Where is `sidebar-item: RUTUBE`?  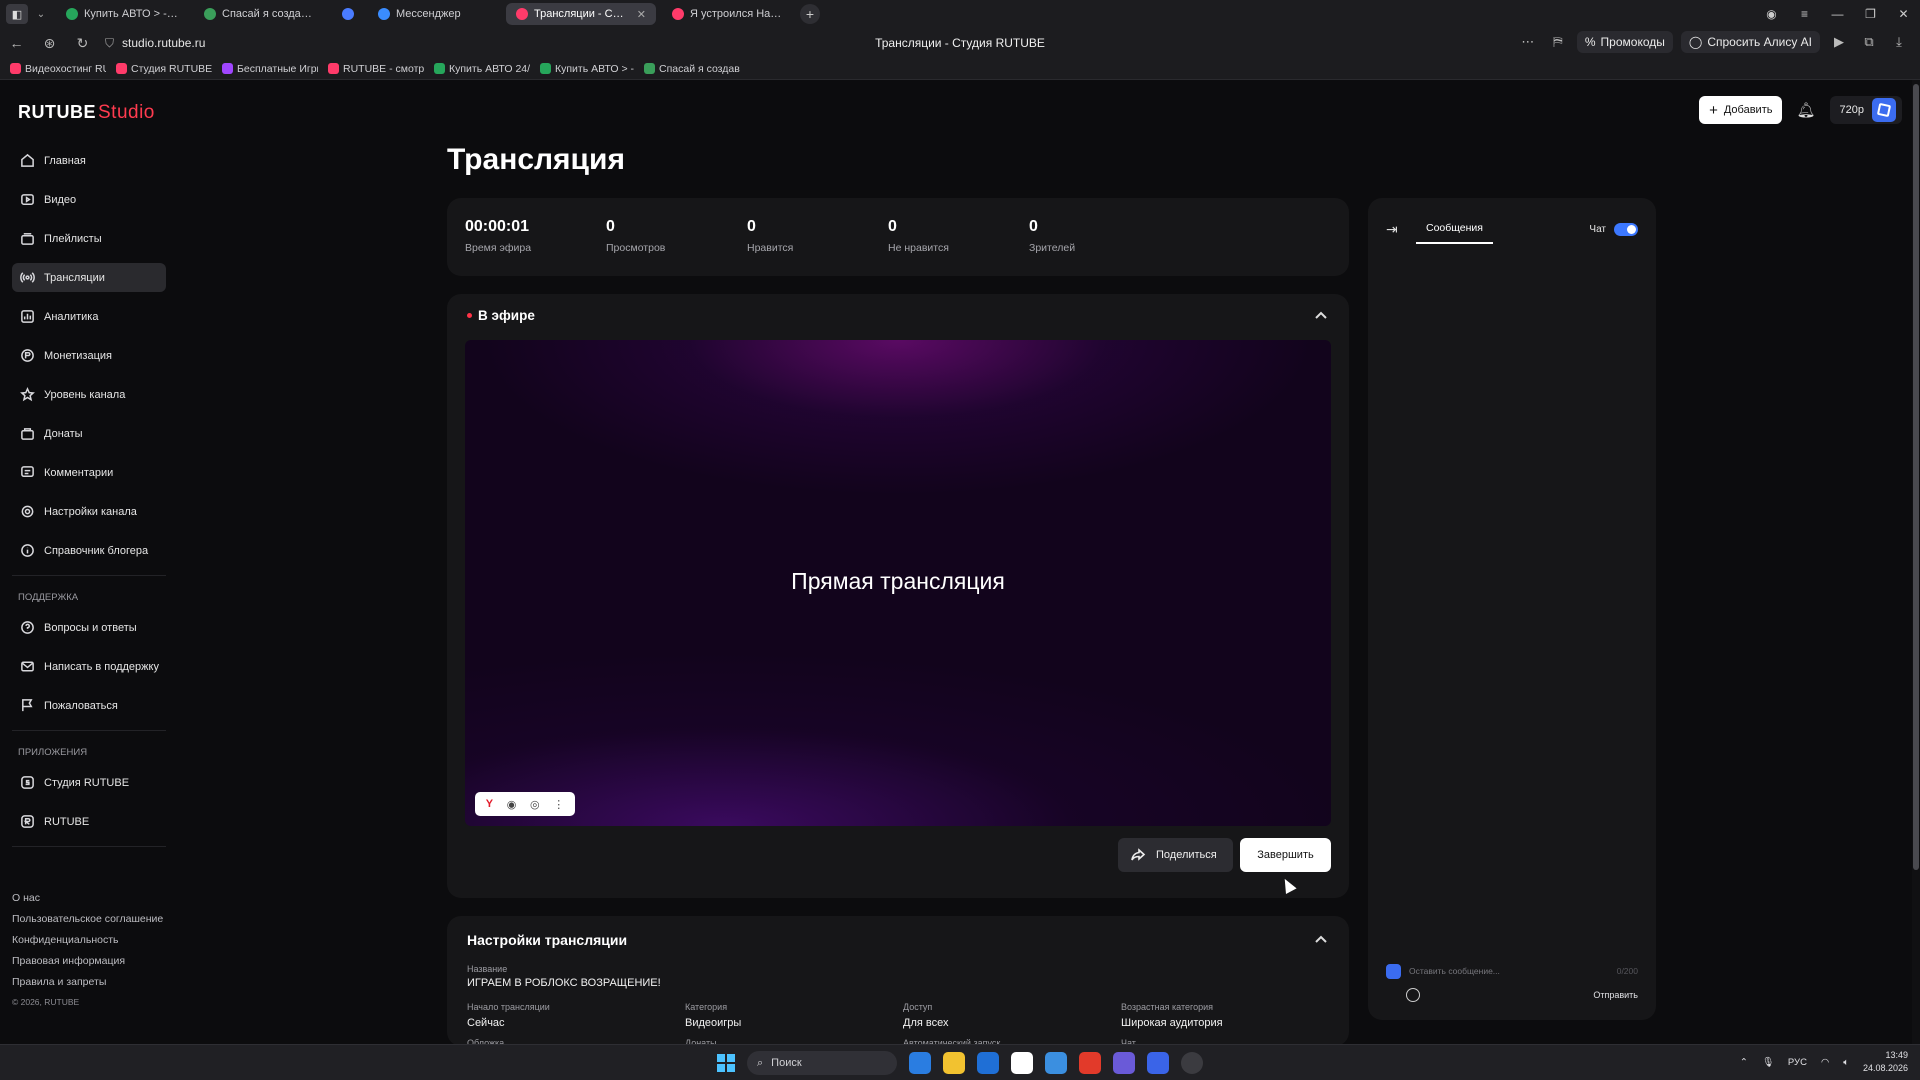
sidebar-item: RUTUBE is located at coordinates (89, 821).